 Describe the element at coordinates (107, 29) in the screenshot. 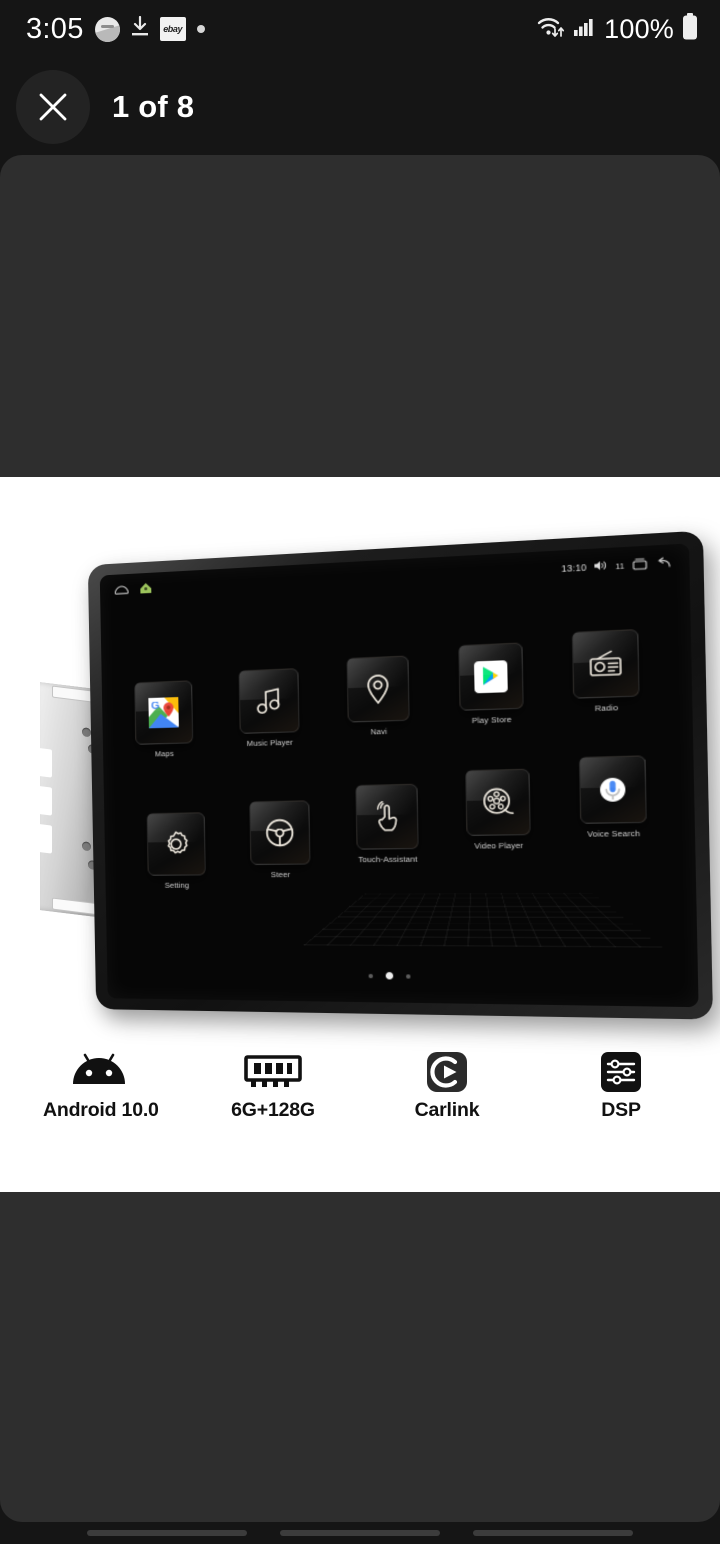

I see `message-circle-icon` at that location.